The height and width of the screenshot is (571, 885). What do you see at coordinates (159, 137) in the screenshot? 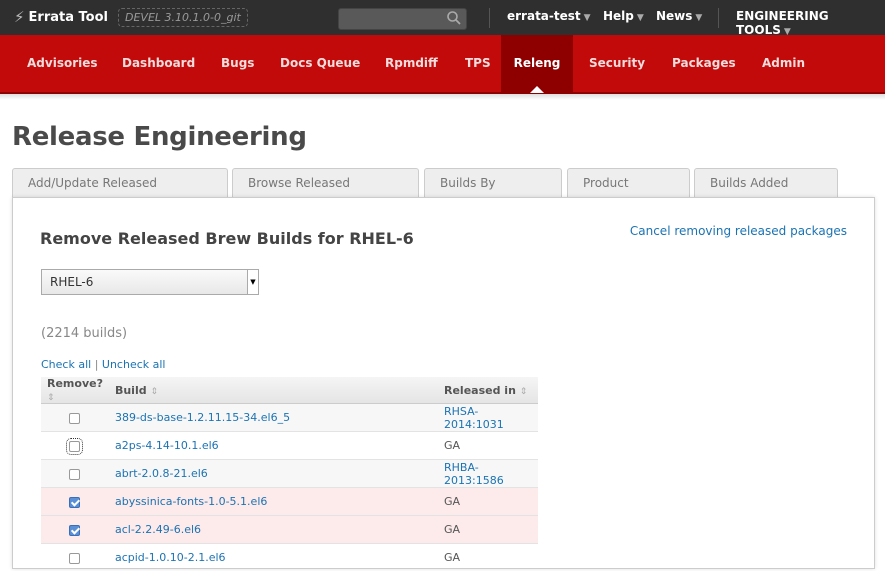
I see `page-title: Release Engineering` at bounding box center [159, 137].